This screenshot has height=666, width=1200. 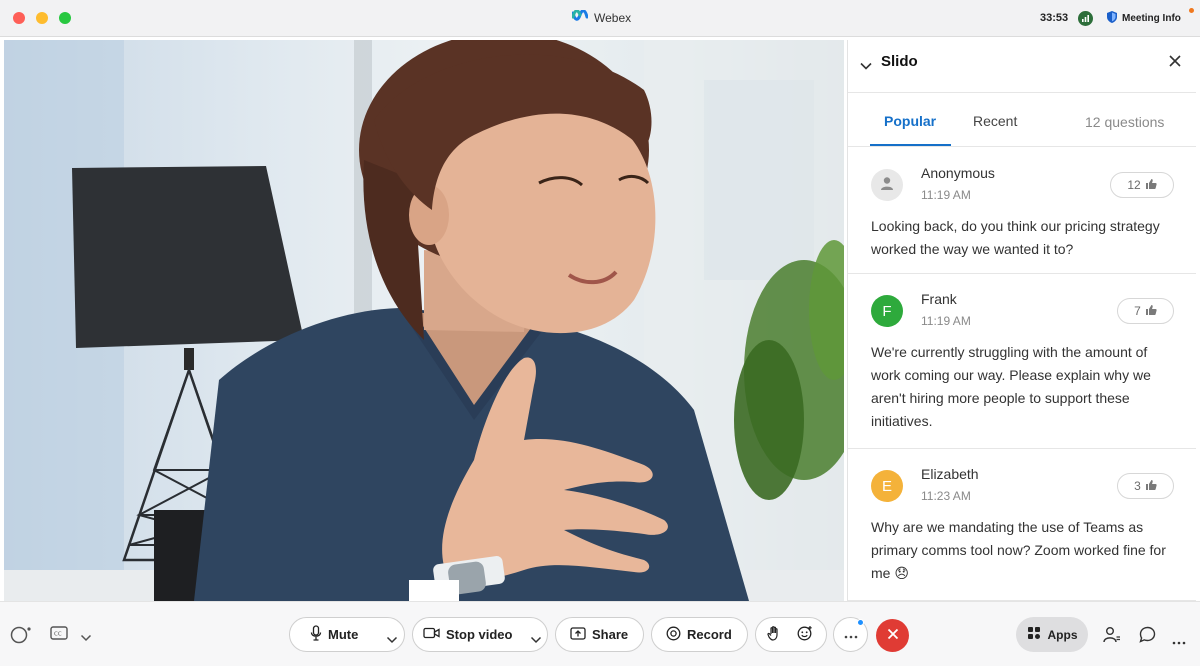 What do you see at coordinates (774, 634) in the screenshot?
I see `raise-hand-icon` at bounding box center [774, 634].